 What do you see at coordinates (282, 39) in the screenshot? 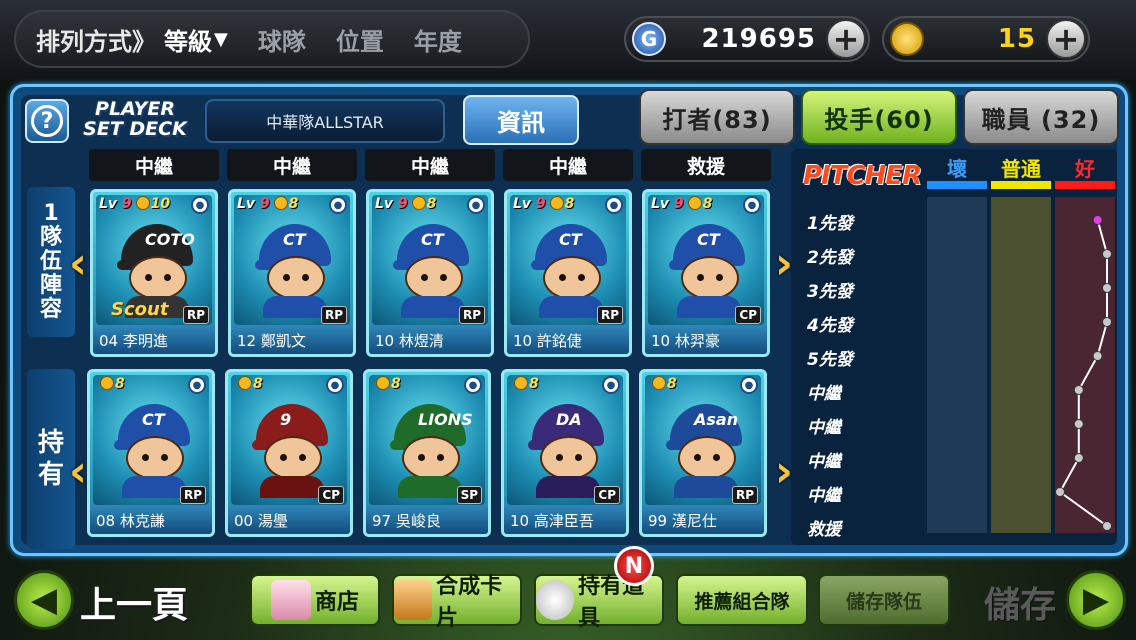
I see `sort-option-team: 球隊` at bounding box center [282, 39].